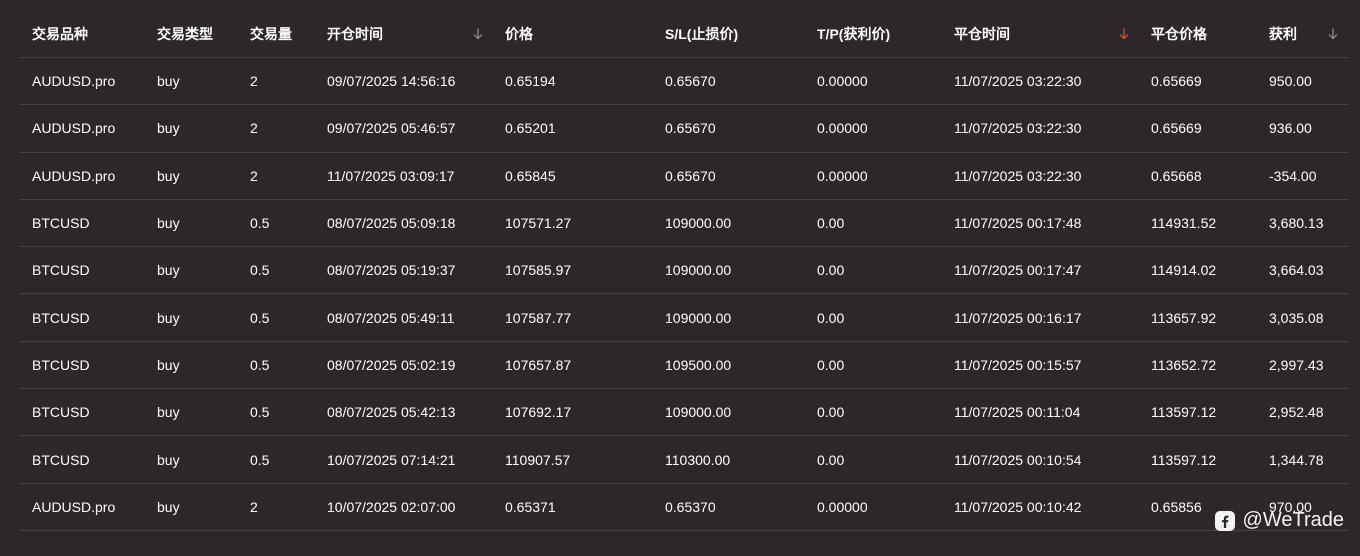 This screenshot has width=1360, height=556. I want to click on cell-open-time: 09/07/2025 05:46:57, so click(391, 128).